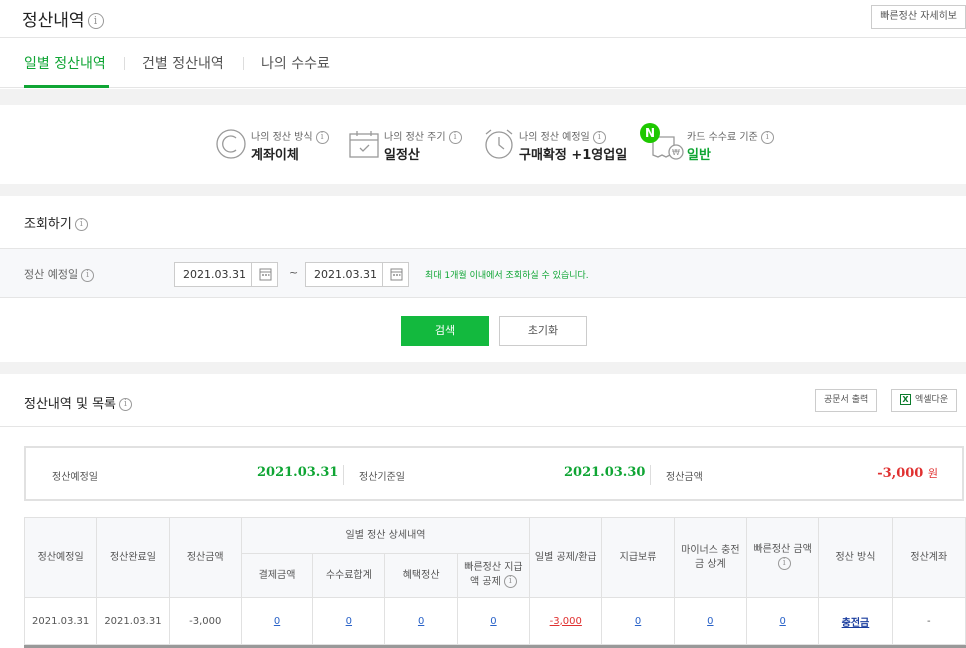 This screenshot has height=648, width=966. What do you see at coordinates (638, 557) in the screenshot?
I see `col-hold: 지급보류` at bounding box center [638, 557].